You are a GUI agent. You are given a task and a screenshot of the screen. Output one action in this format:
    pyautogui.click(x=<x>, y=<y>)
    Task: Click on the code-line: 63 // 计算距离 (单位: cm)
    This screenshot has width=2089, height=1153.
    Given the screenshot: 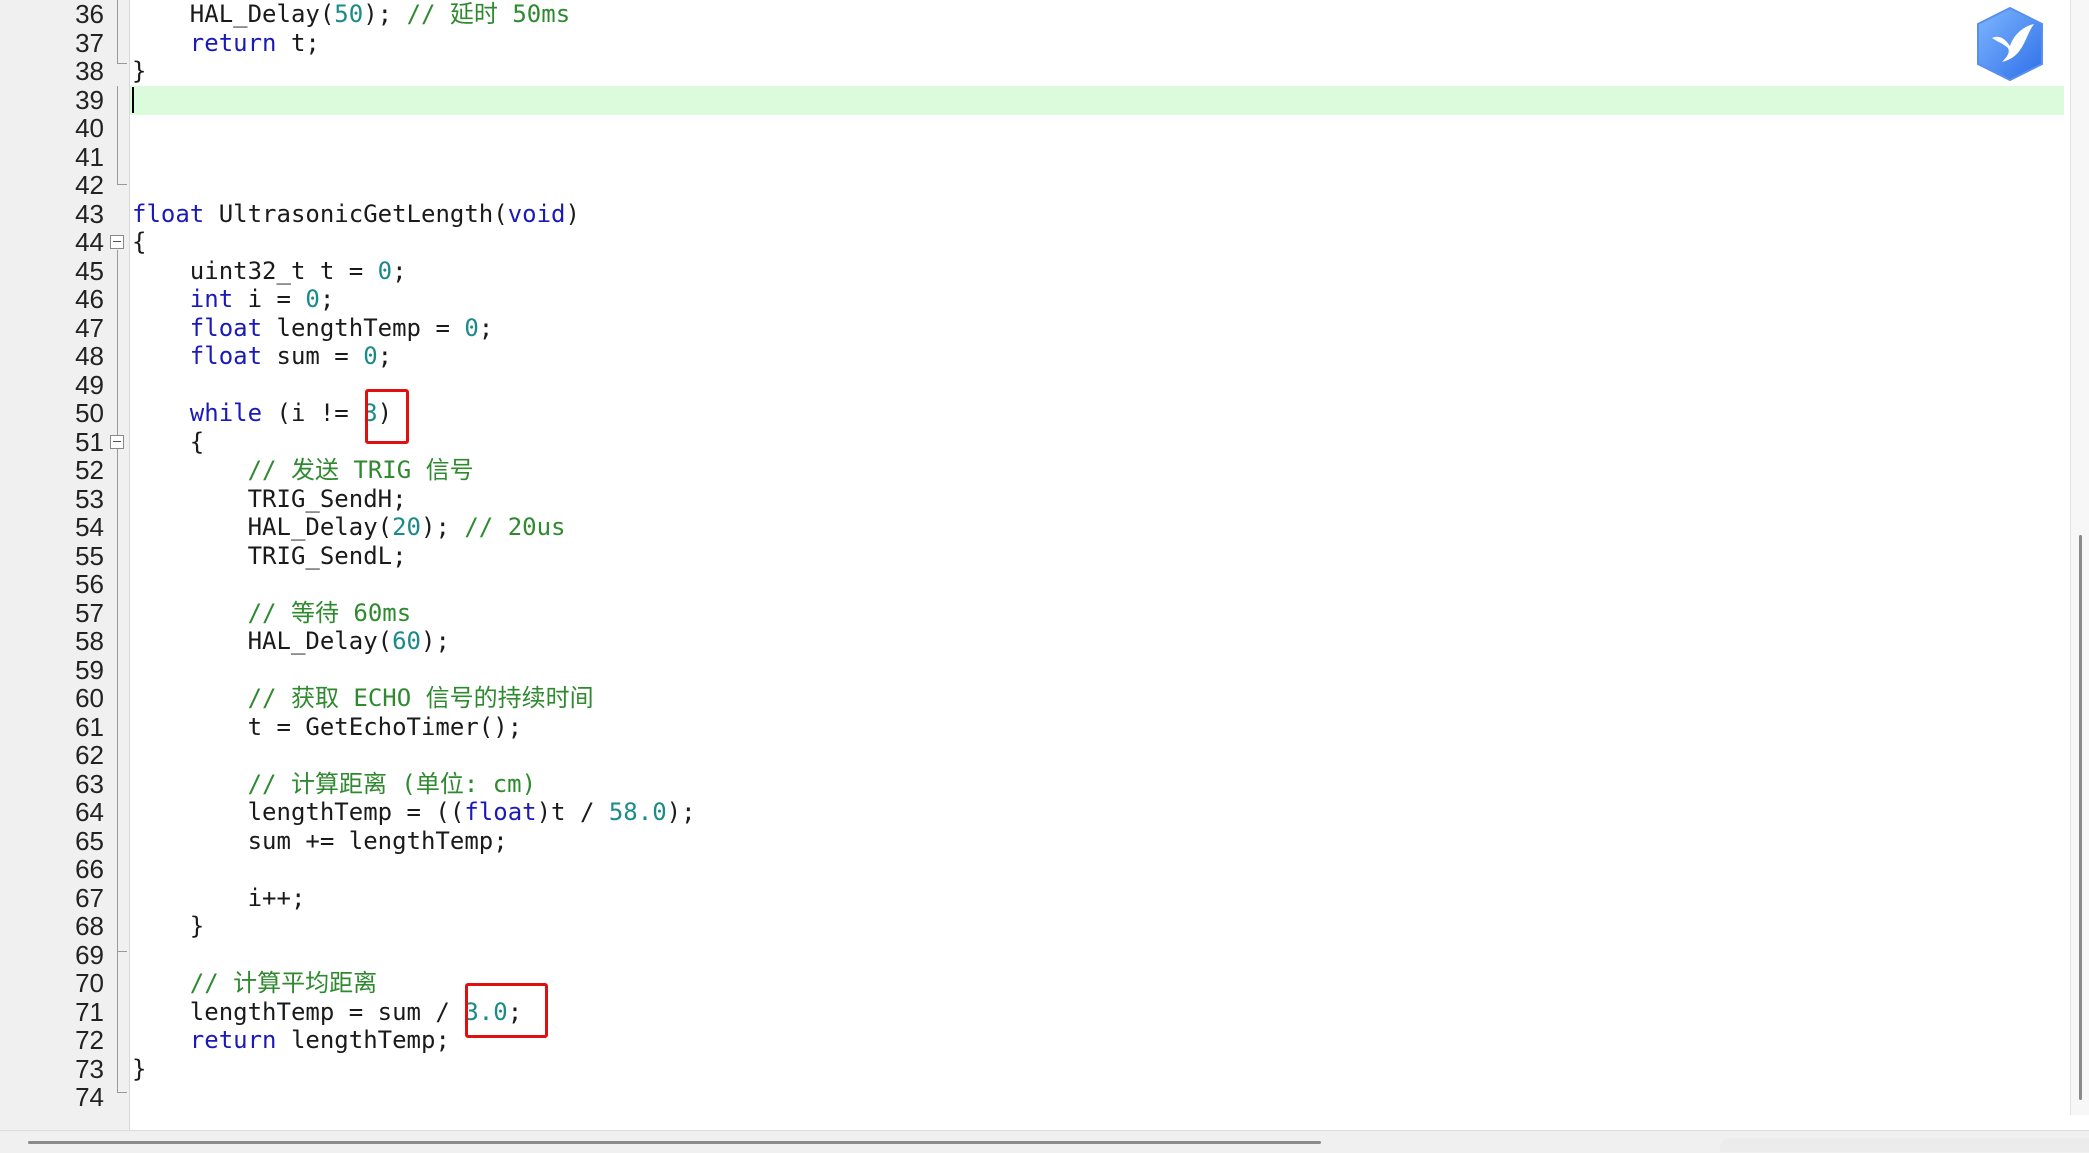 What is the action you would take?
    pyautogui.click(x=1032, y=784)
    